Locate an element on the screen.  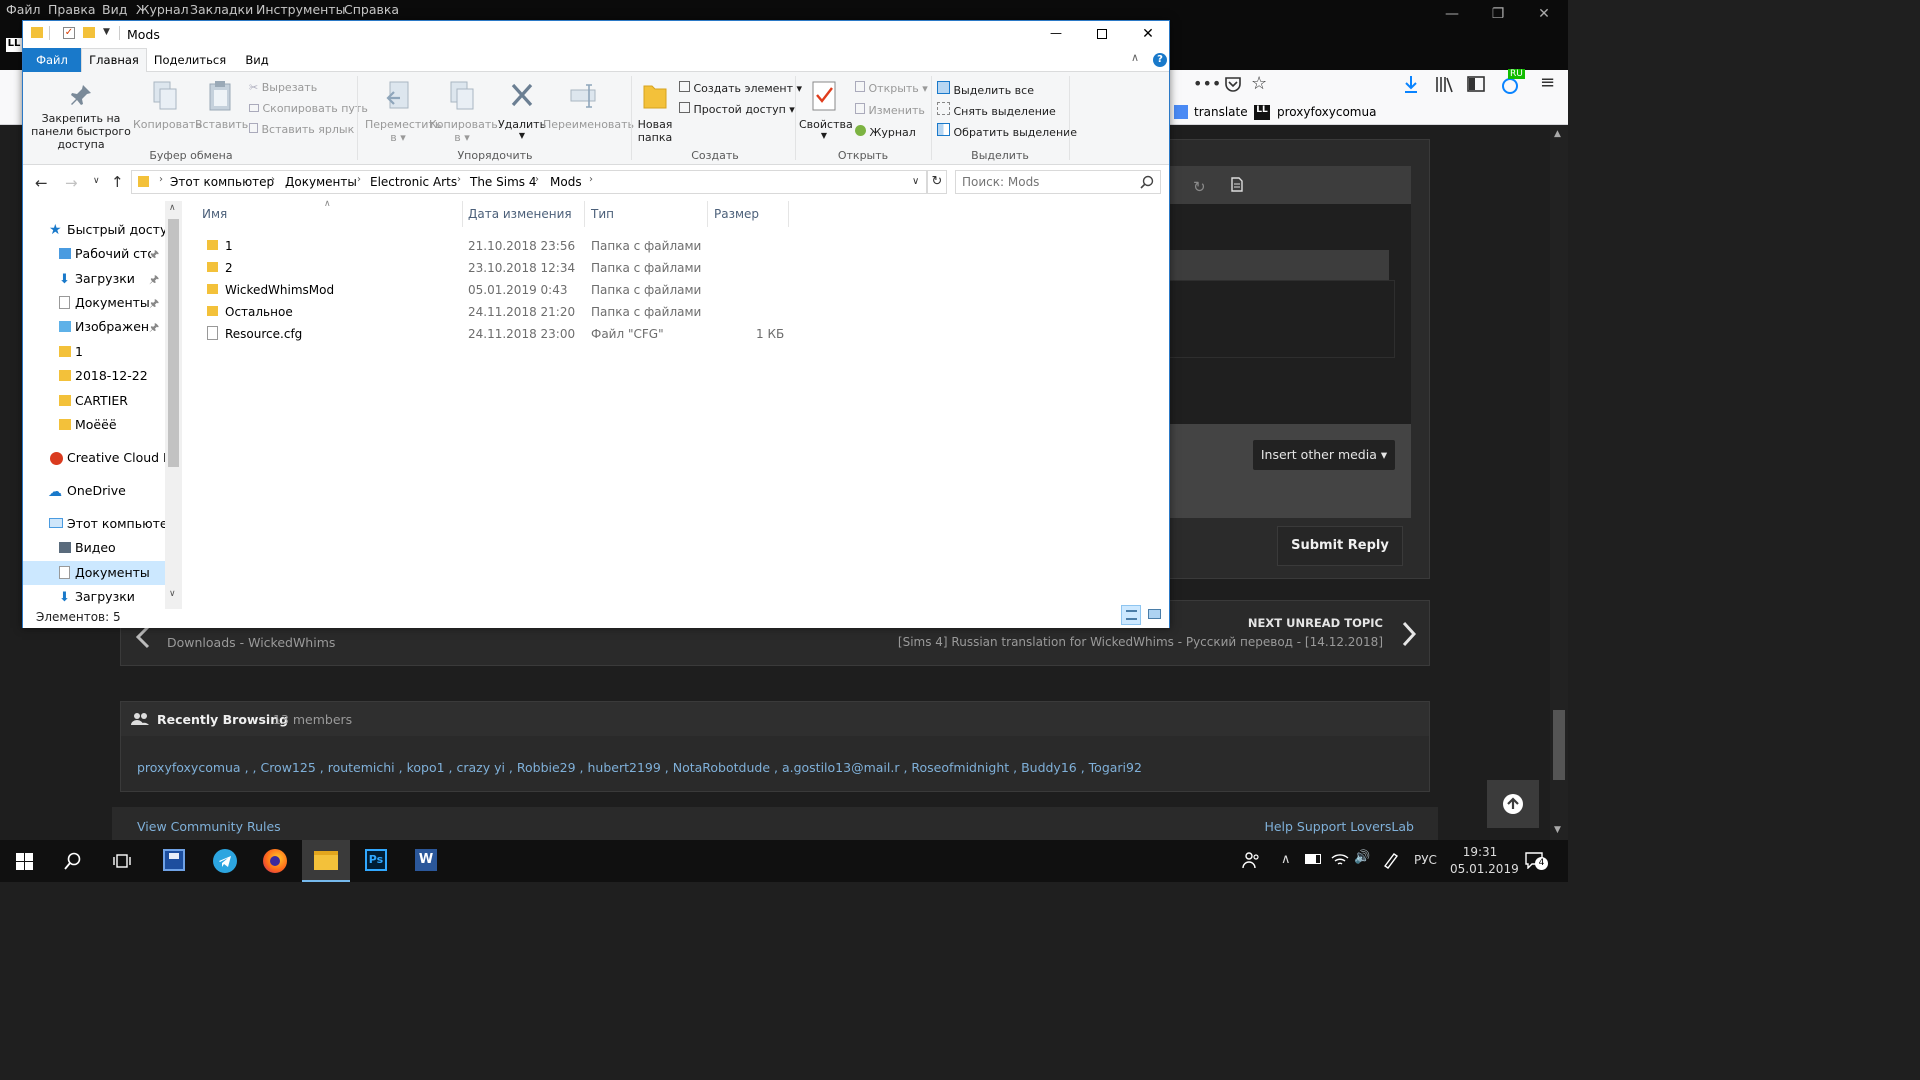
properties-button: Свойства ▼ is located at coordinates (826, 109).